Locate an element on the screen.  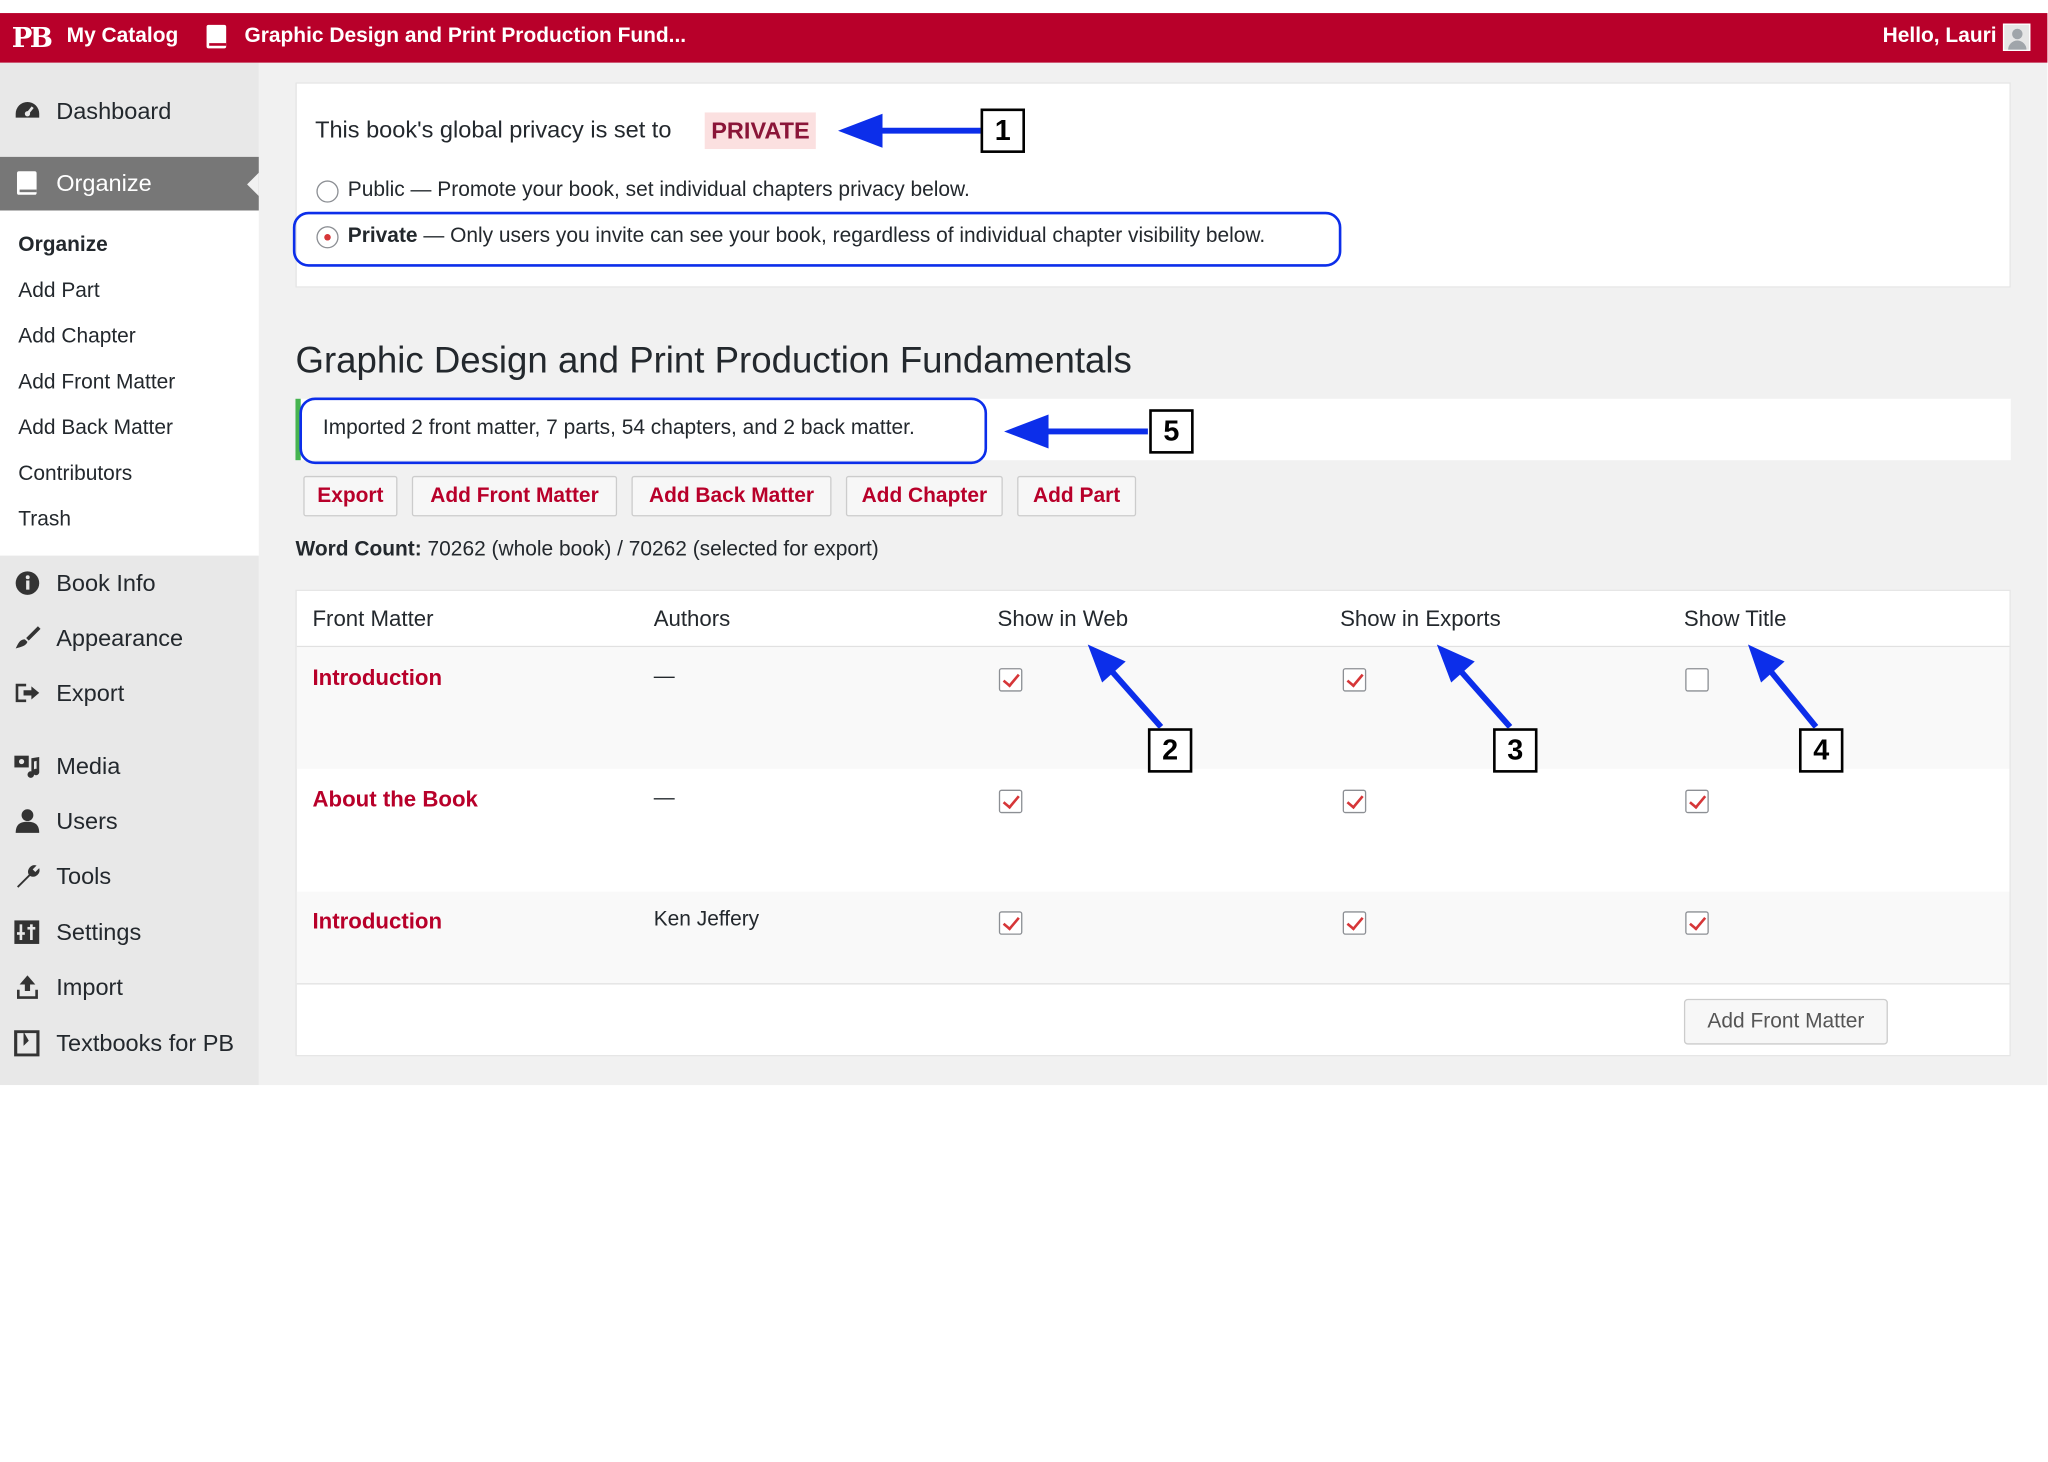
callout-number: 3 is located at coordinates (1515, 750).